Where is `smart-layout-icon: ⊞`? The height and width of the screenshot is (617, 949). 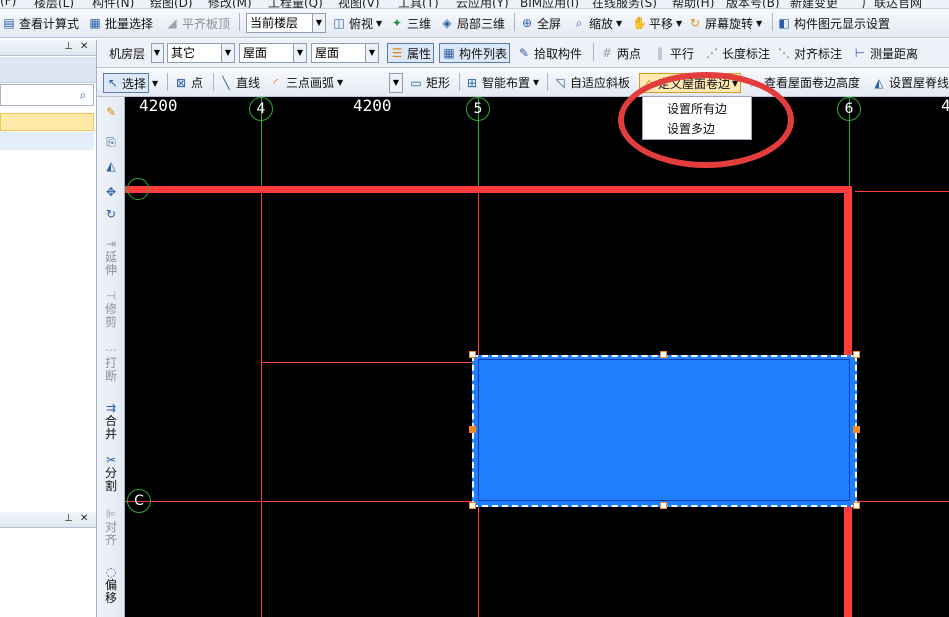
smart-layout-icon: ⊞ is located at coordinates (472, 82).